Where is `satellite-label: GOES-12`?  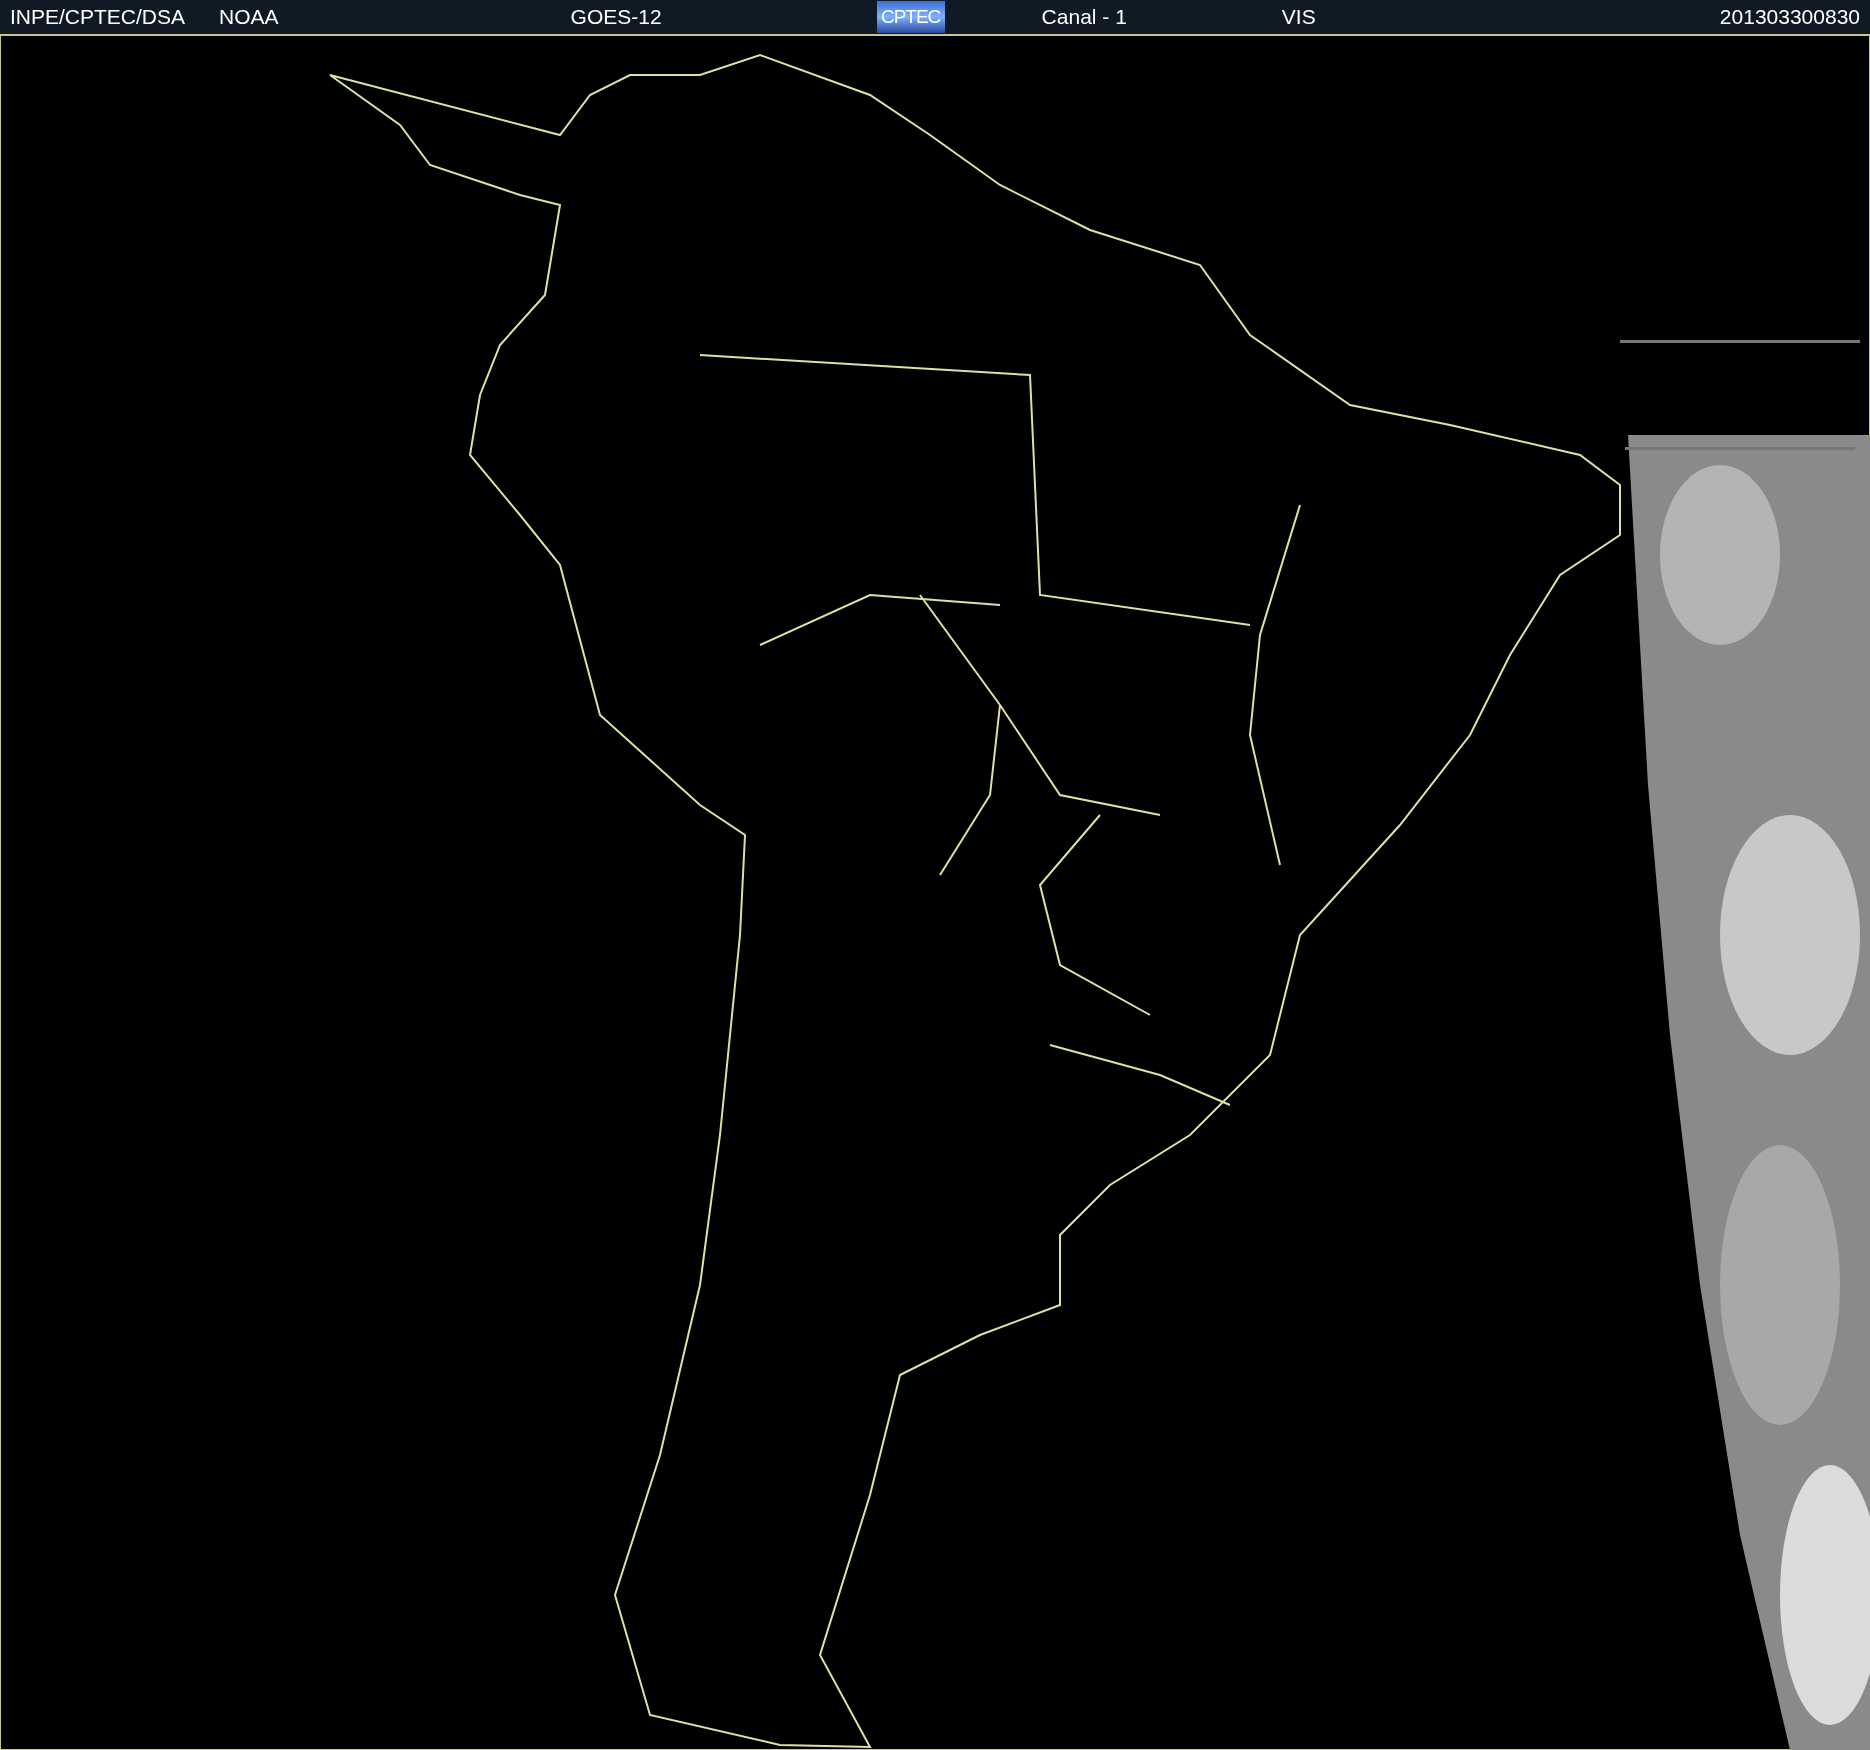
satellite-label: GOES-12 is located at coordinates (616, 17).